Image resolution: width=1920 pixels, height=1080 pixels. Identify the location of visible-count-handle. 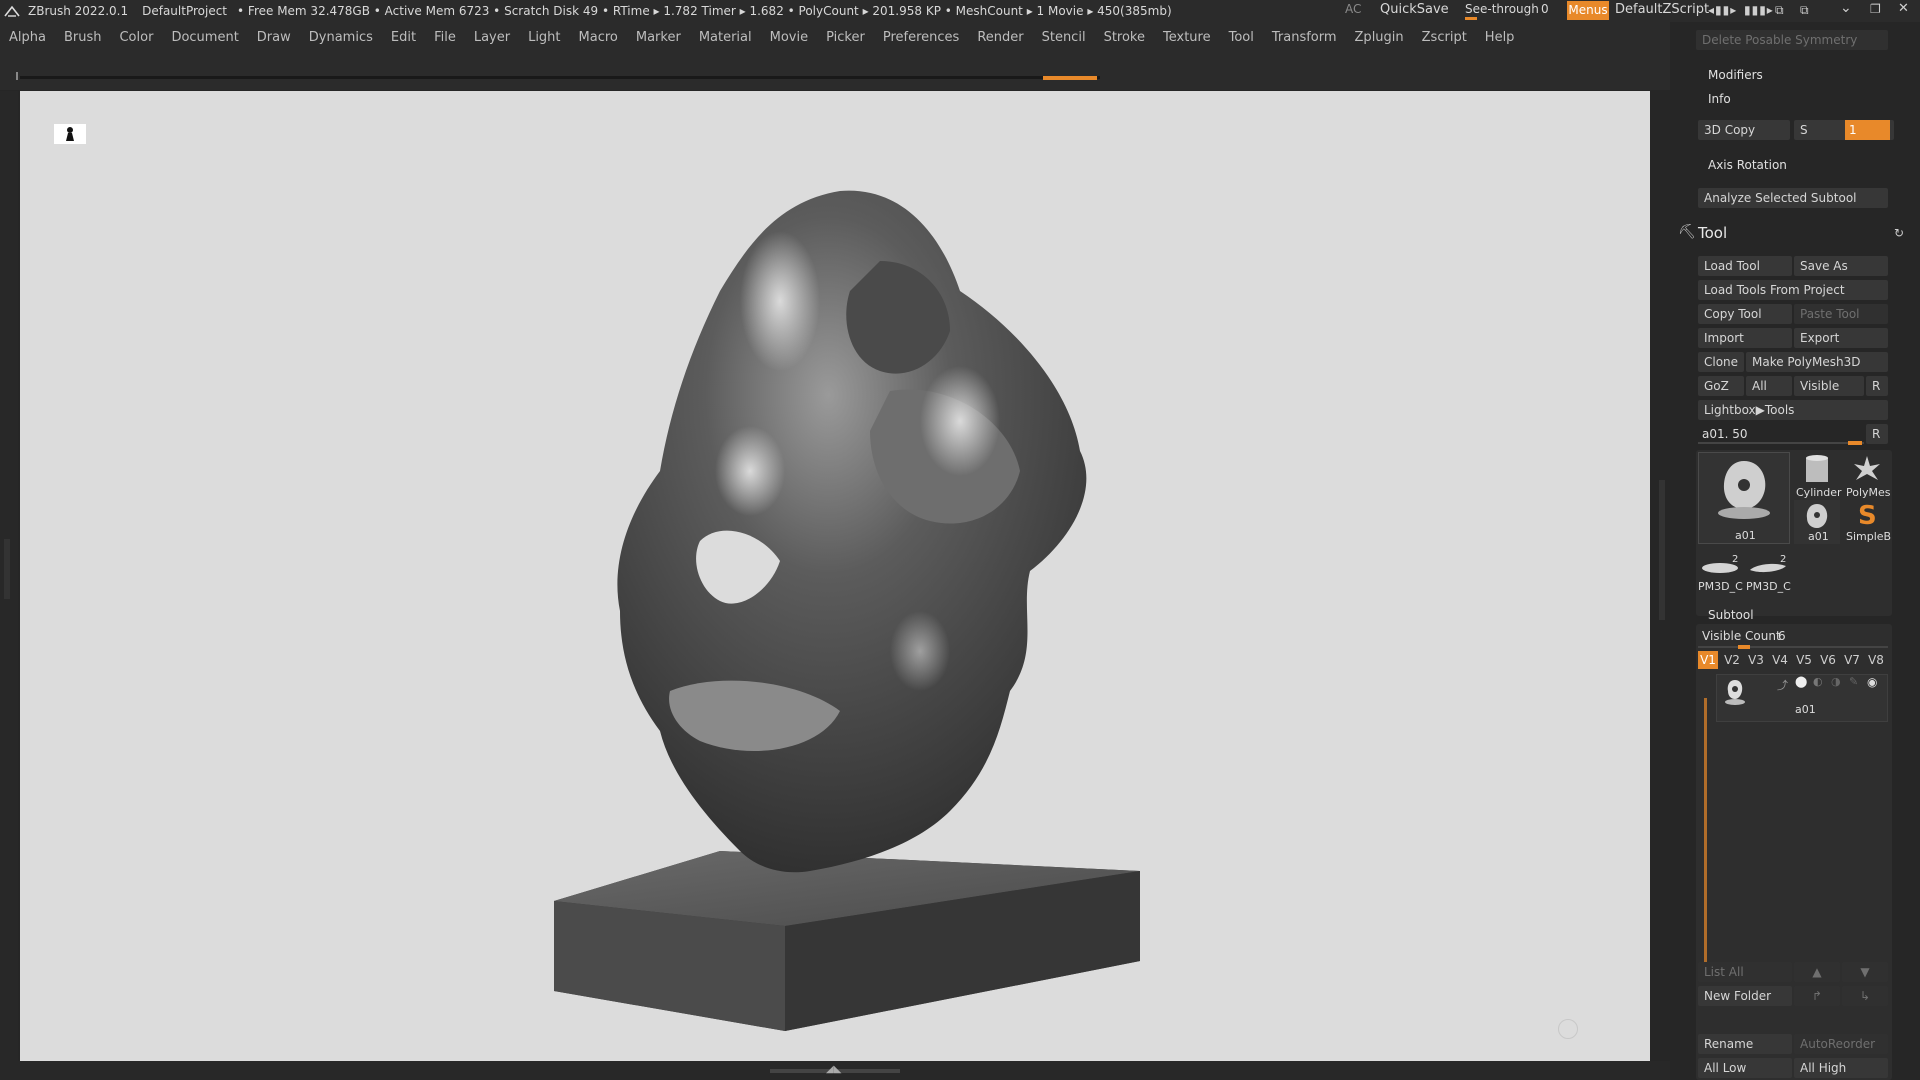
(1744, 647).